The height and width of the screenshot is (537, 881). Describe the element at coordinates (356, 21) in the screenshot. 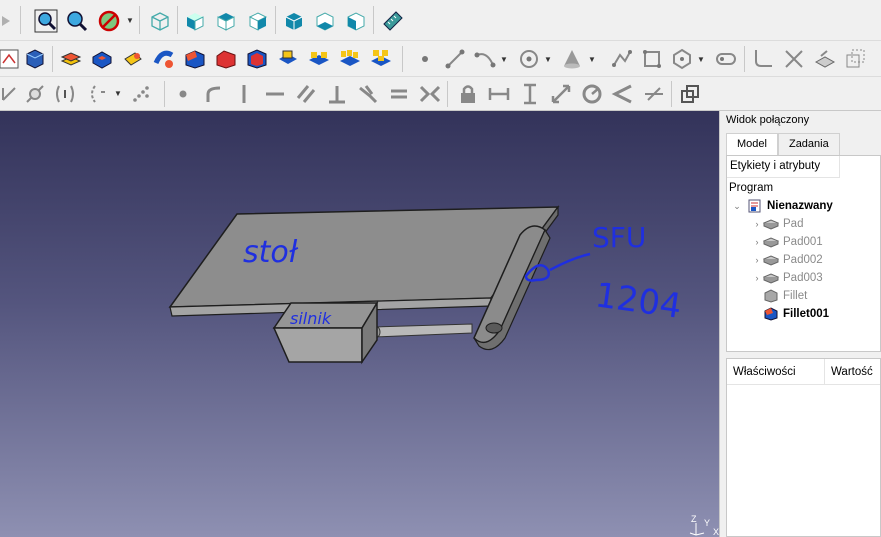

I see `left-view-icon` at that location.